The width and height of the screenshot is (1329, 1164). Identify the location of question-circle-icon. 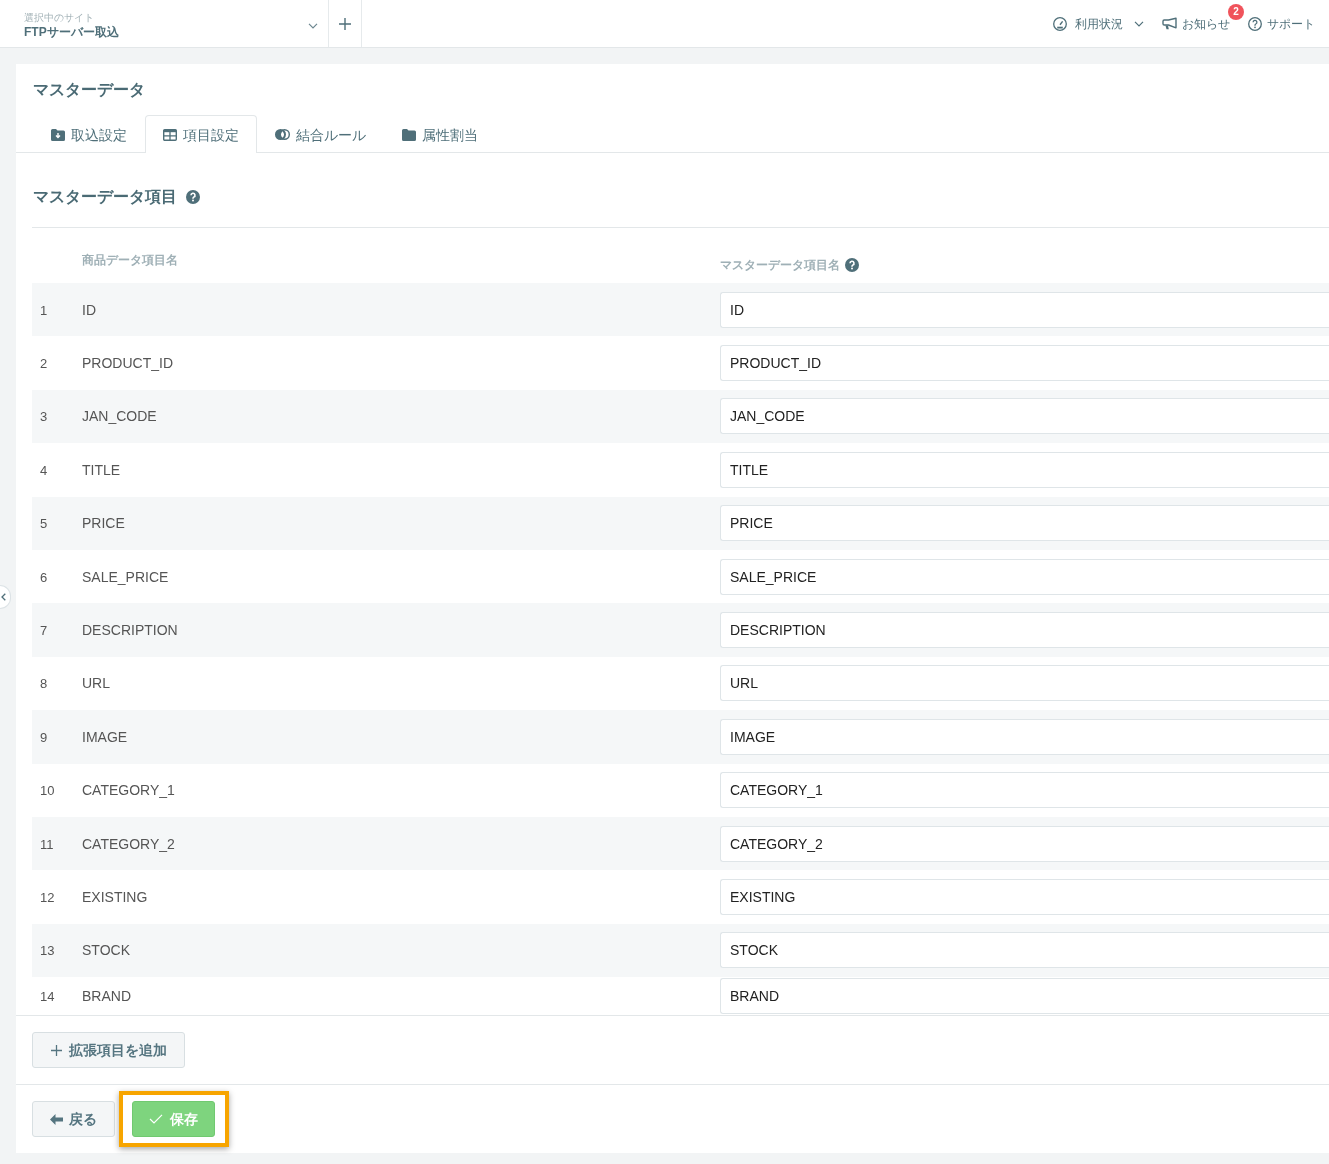
(1255, 23).